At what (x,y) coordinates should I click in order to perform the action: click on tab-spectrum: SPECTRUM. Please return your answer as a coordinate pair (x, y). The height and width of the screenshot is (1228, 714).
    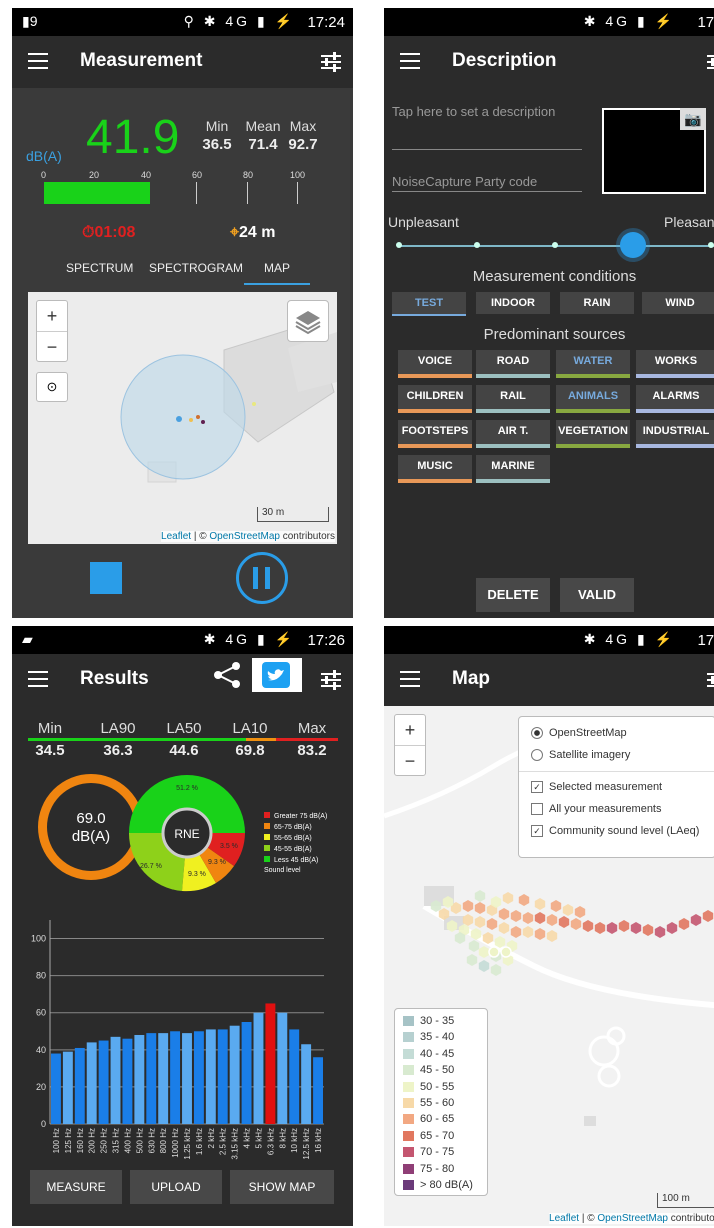
    Looking at the image, I should click on (99, 268).